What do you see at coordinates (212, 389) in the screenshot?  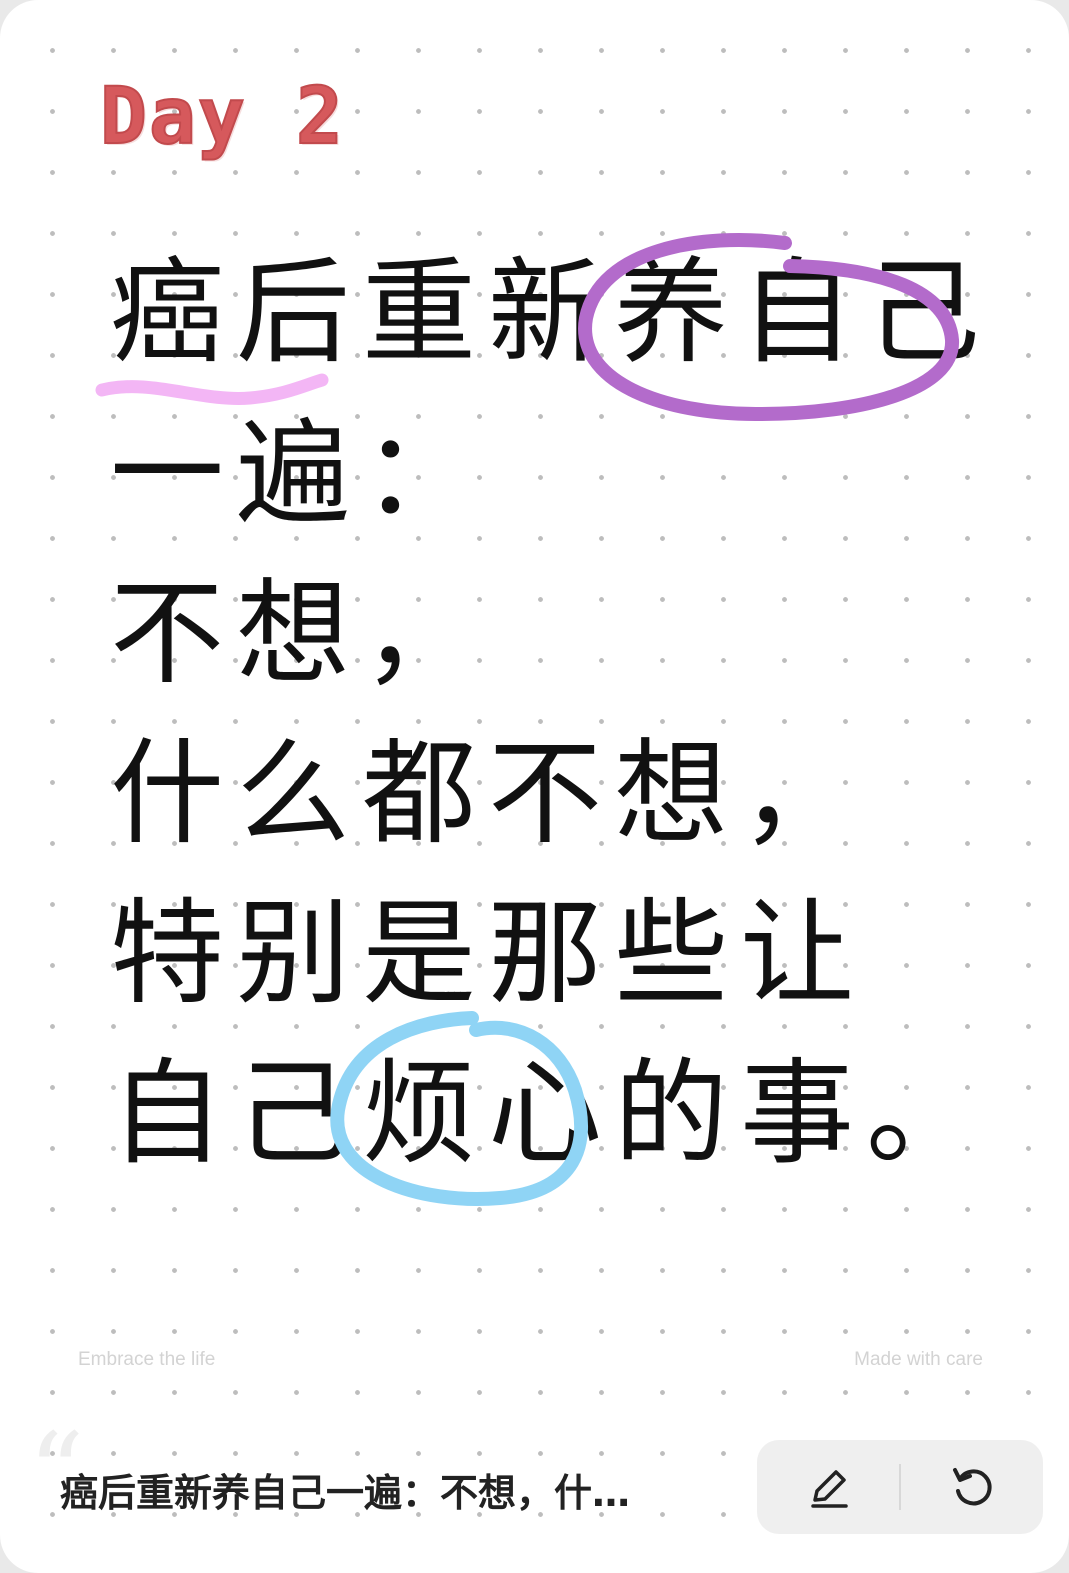 I see `underline-mark` at bounding box center [212, 389].